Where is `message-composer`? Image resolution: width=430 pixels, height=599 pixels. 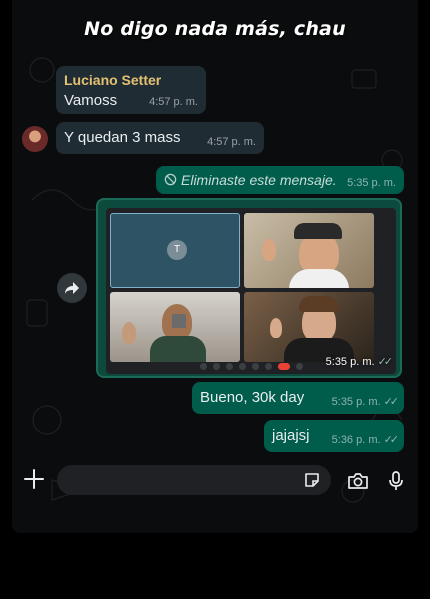
message-composer is located at coordinates (215, 483).